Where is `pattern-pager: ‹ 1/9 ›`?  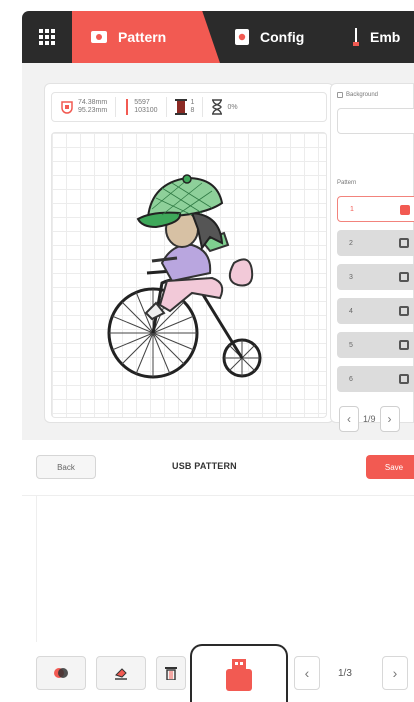
pattern-pager: ‹ 1/9 › is located at coordinates (369, 419).